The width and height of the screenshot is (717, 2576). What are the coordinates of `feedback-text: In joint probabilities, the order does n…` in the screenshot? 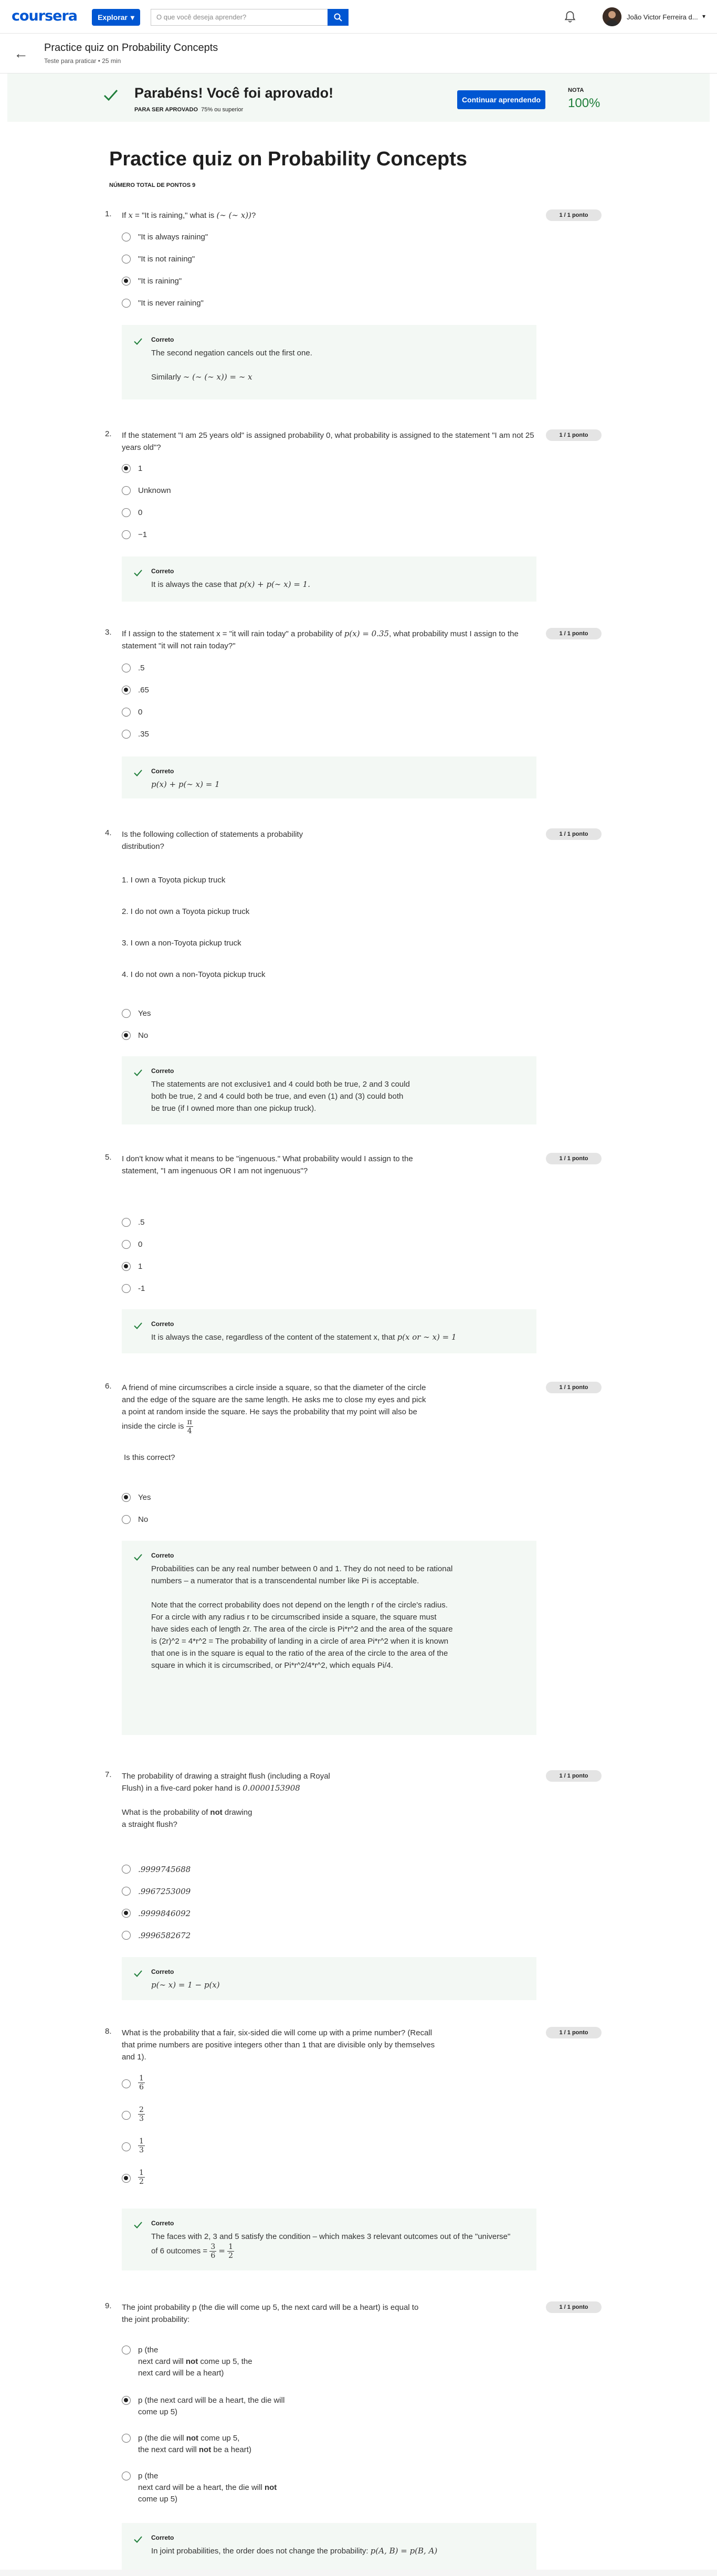 It's located at (294, 2551).